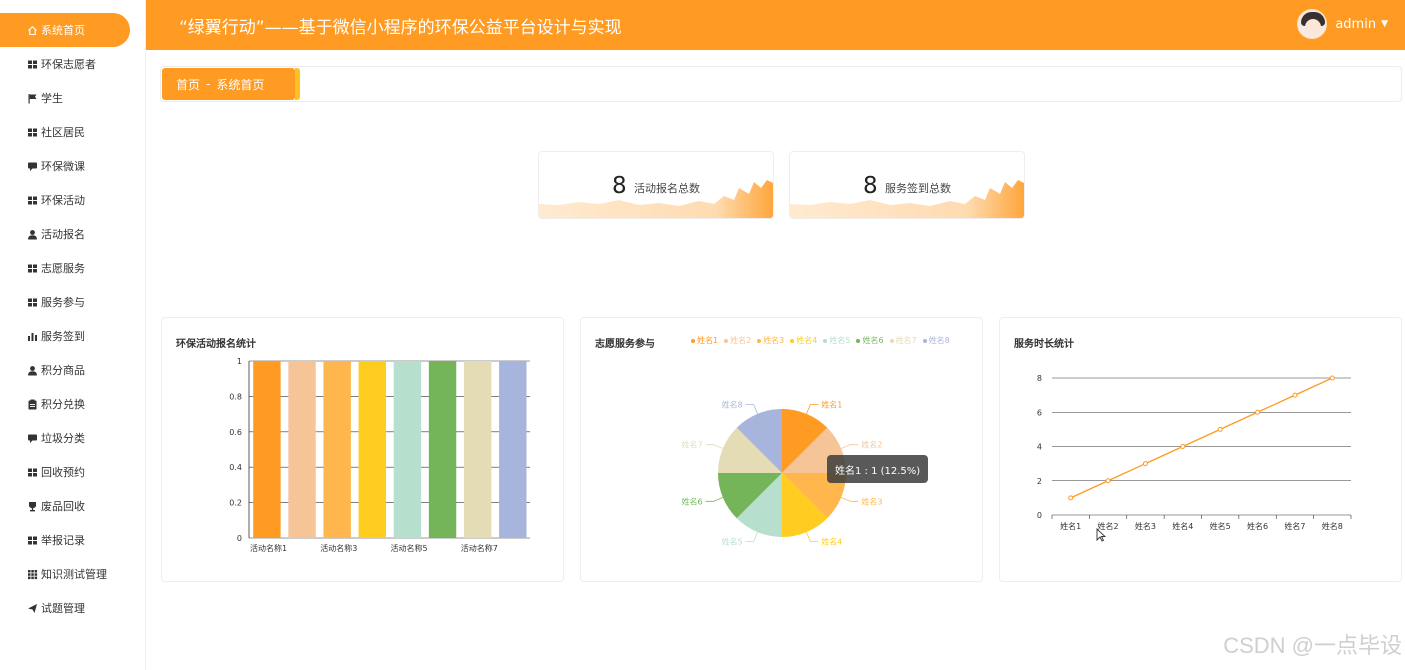 This screenshot has height=670, width=1405. Describe the element at coordinates (732, 405) in the screenshot. I see `pie-label: 姓名8` at that location.